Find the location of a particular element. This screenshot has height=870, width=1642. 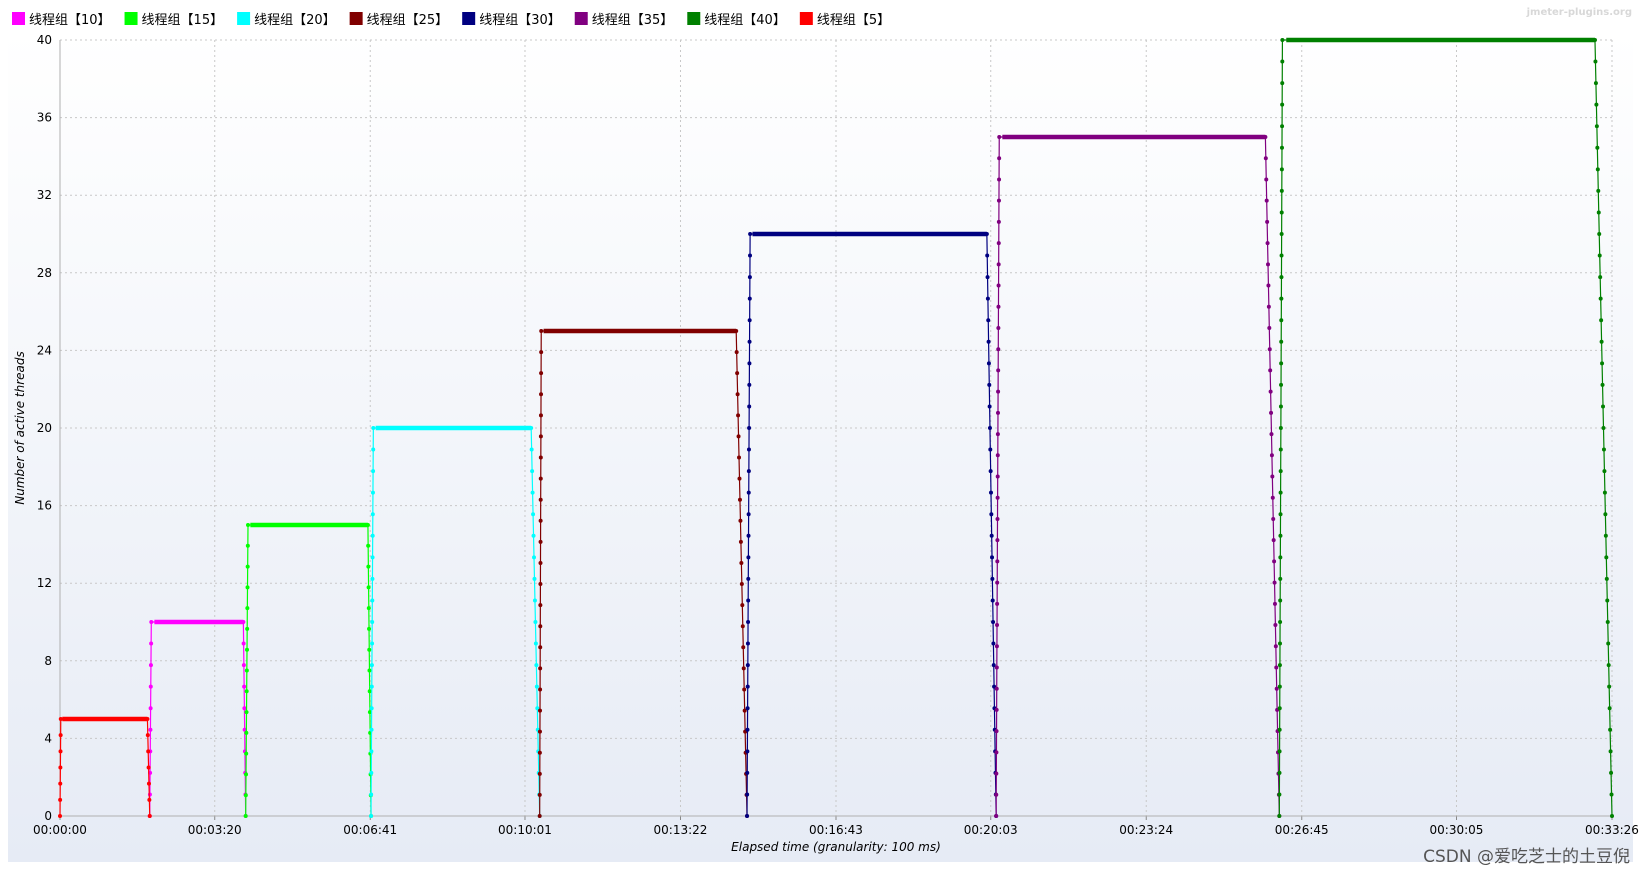

y-tick-label: 16 is located at coordinates (44, 506).